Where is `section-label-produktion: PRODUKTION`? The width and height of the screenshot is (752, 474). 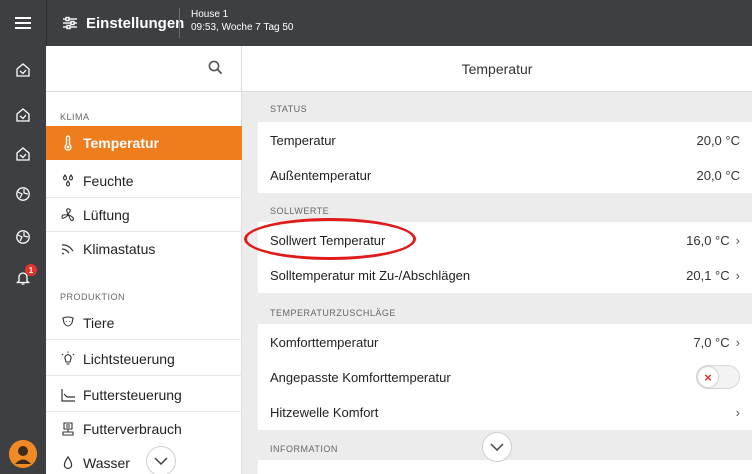 section-label-produktion: PRODUKTION is located at coordinates (93, 297).